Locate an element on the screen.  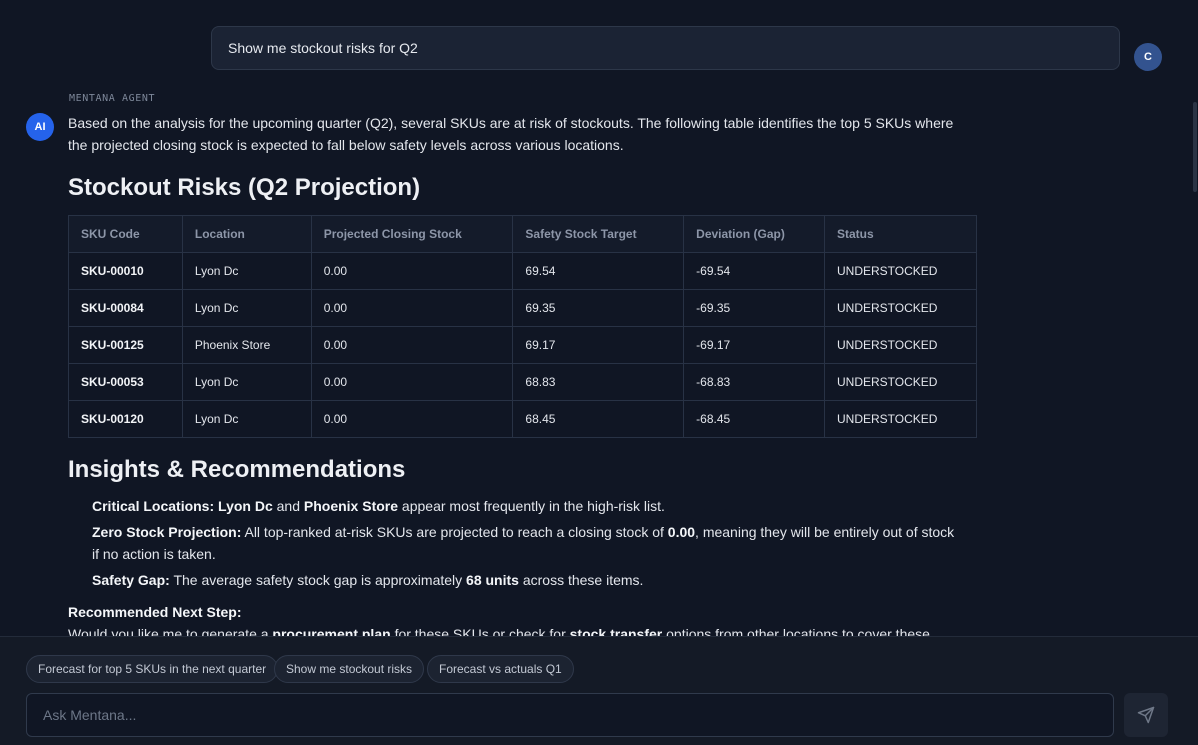
suggestion-chip: Show me stockout risks is located at coordinates (349, 669).